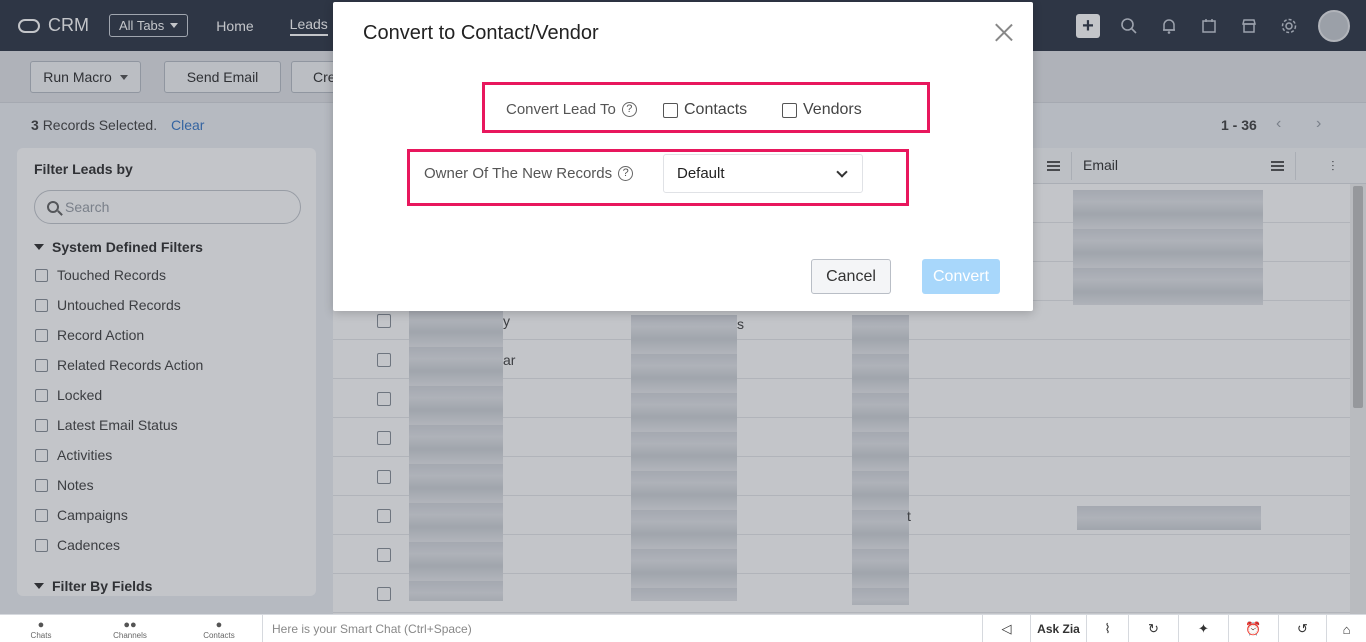 This screenshot has height=642, width=1366. Describe the element at coordinates (219, 635) in the screenshot. I see `contacts-shortcut-label: Contacts` at that location.